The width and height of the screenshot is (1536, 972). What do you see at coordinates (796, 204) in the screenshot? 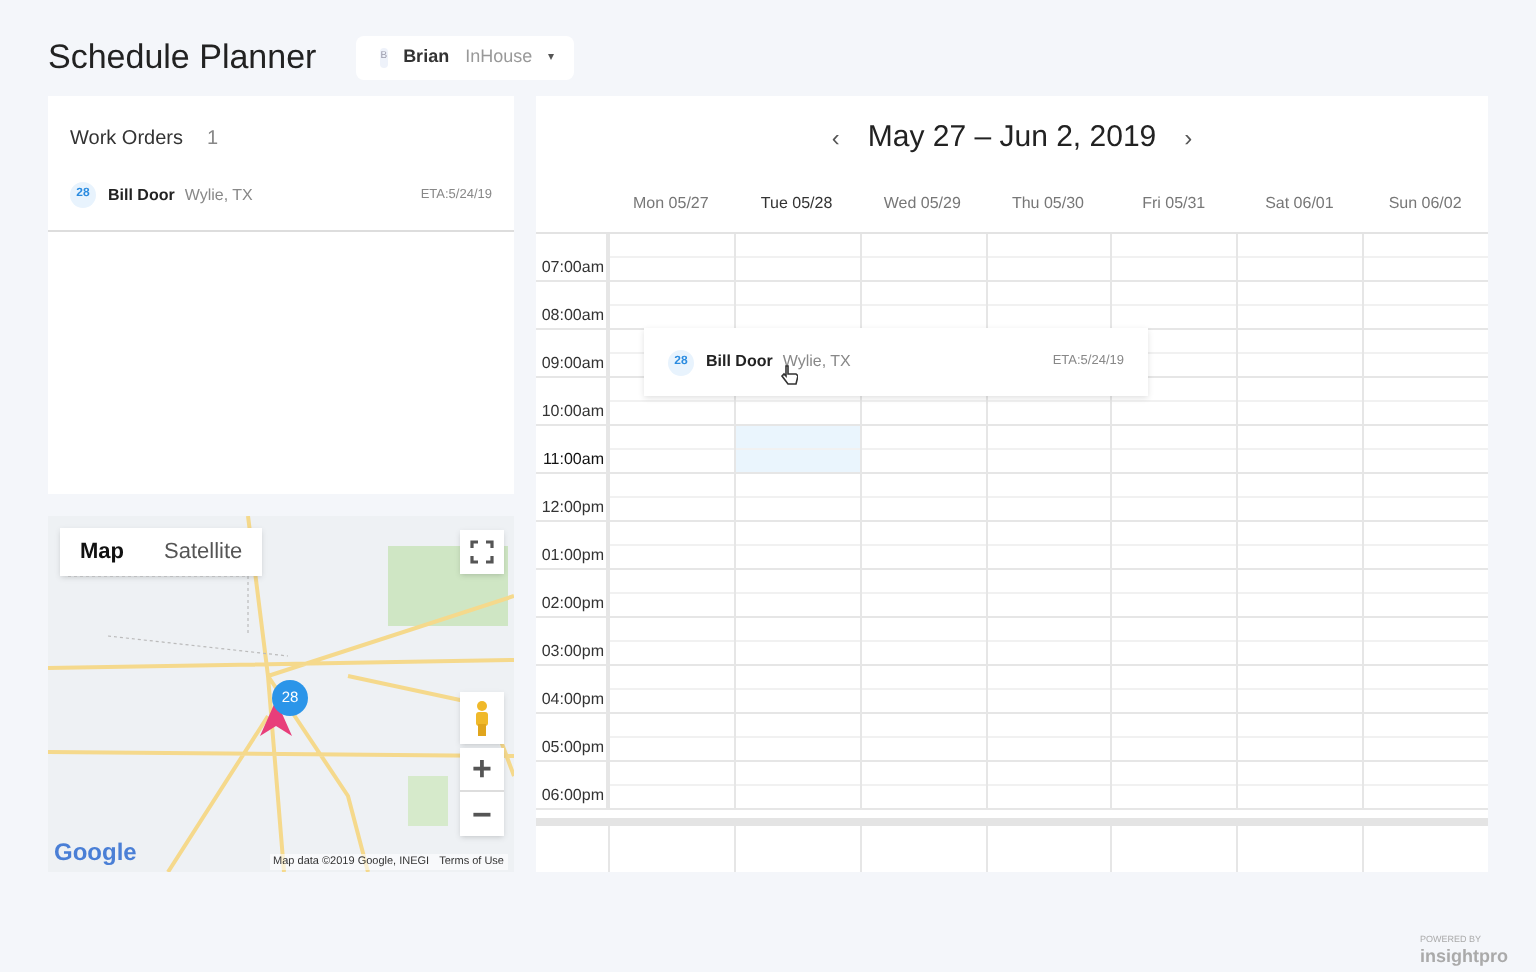
I see `day-header: Tue 05/28` at bounding box center [796, 204].